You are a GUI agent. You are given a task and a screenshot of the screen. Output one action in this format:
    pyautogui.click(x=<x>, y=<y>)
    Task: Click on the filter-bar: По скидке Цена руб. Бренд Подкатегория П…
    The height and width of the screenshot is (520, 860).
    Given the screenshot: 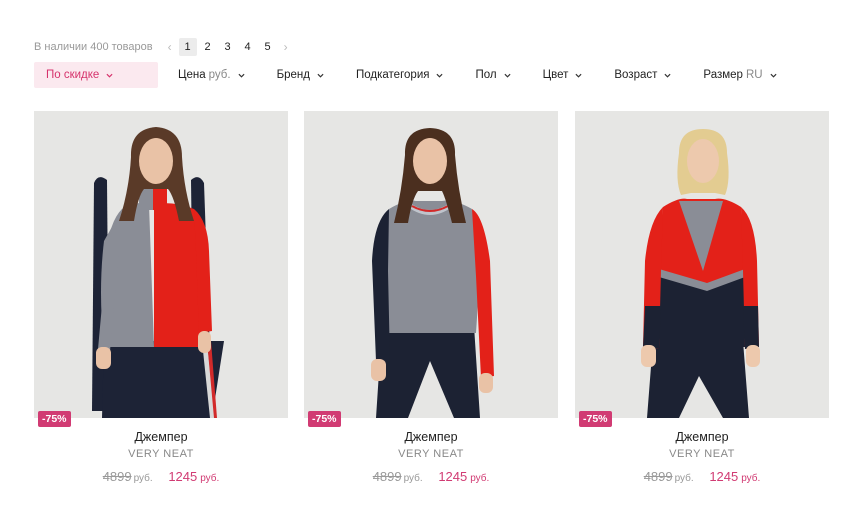 What is the action you would take?
    pyautogui.click(x=405, y=75)
    